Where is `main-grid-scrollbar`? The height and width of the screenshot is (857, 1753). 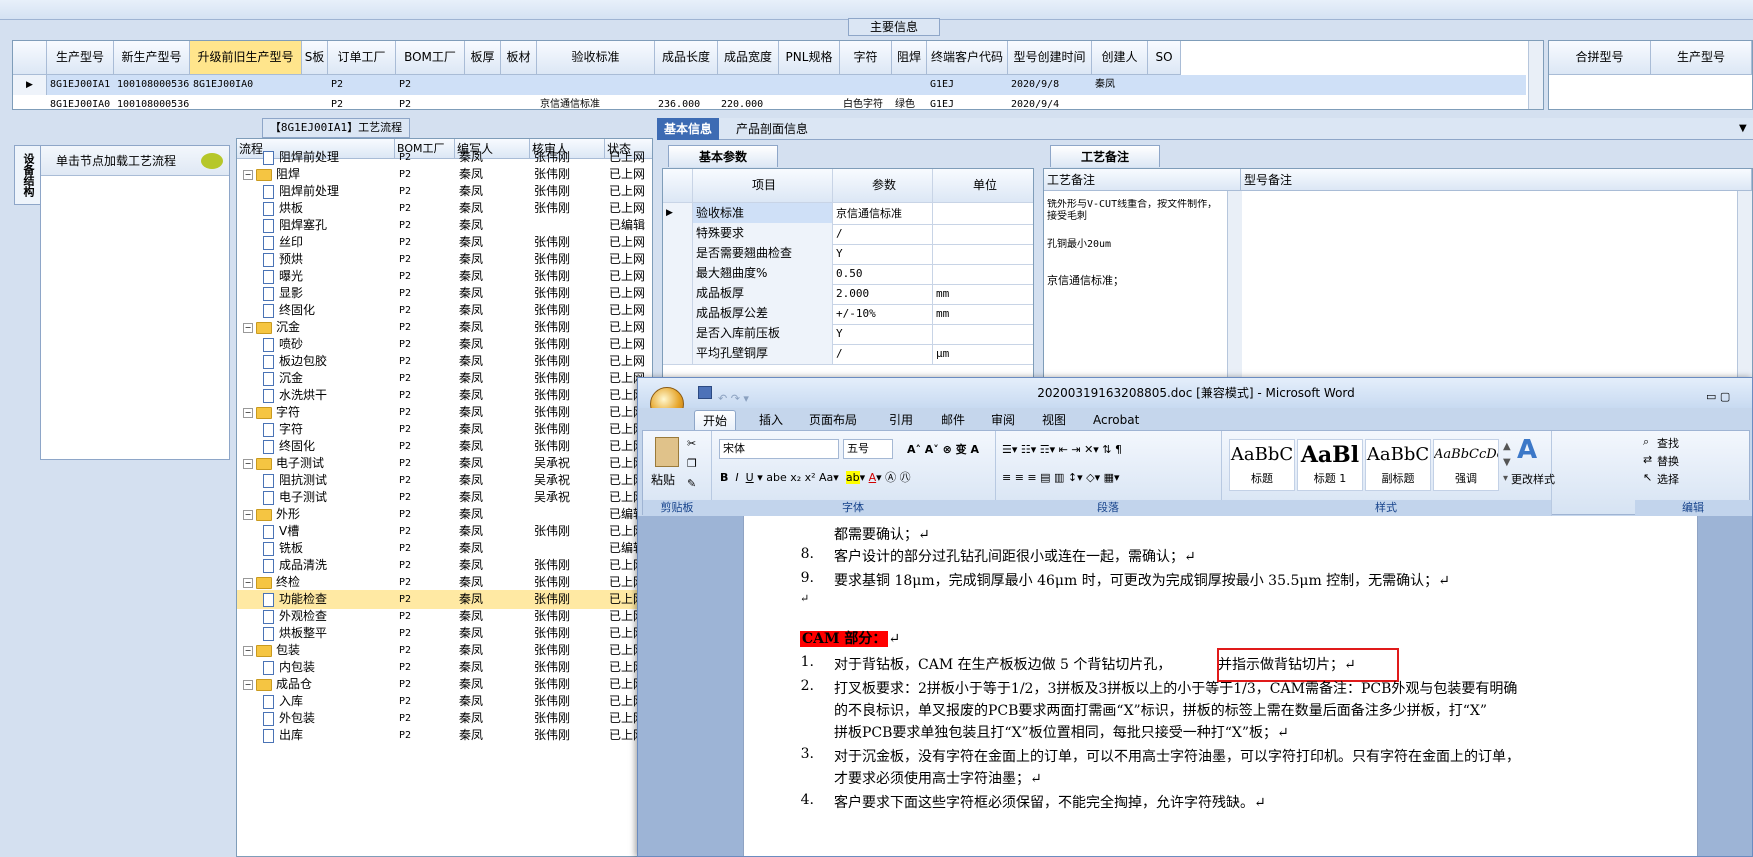
main-grid-scrollbar is located at coordinates (1535, 75).